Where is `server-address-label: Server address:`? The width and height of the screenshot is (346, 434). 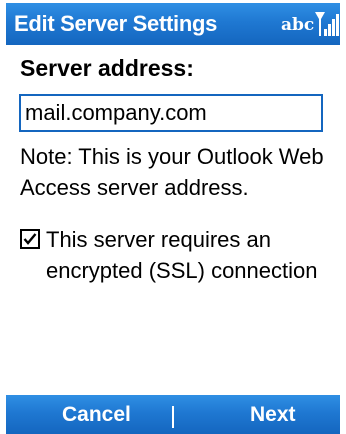 server-address-label: Server address: is located at coordinates (107, 68).